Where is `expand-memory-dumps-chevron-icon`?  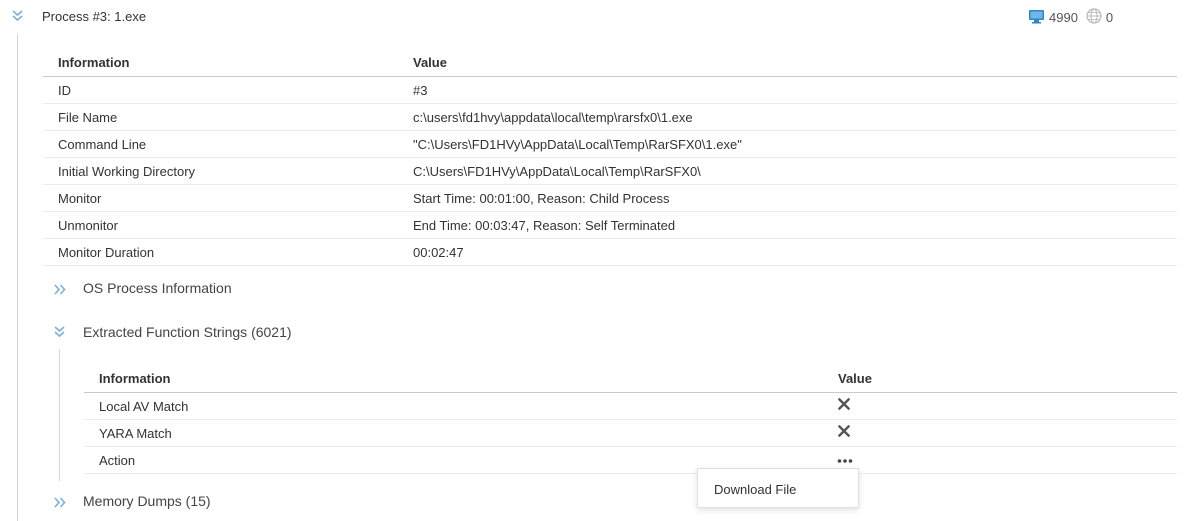 expand-memory-dumps-chevron-icon is located at coordinates (60, 502).